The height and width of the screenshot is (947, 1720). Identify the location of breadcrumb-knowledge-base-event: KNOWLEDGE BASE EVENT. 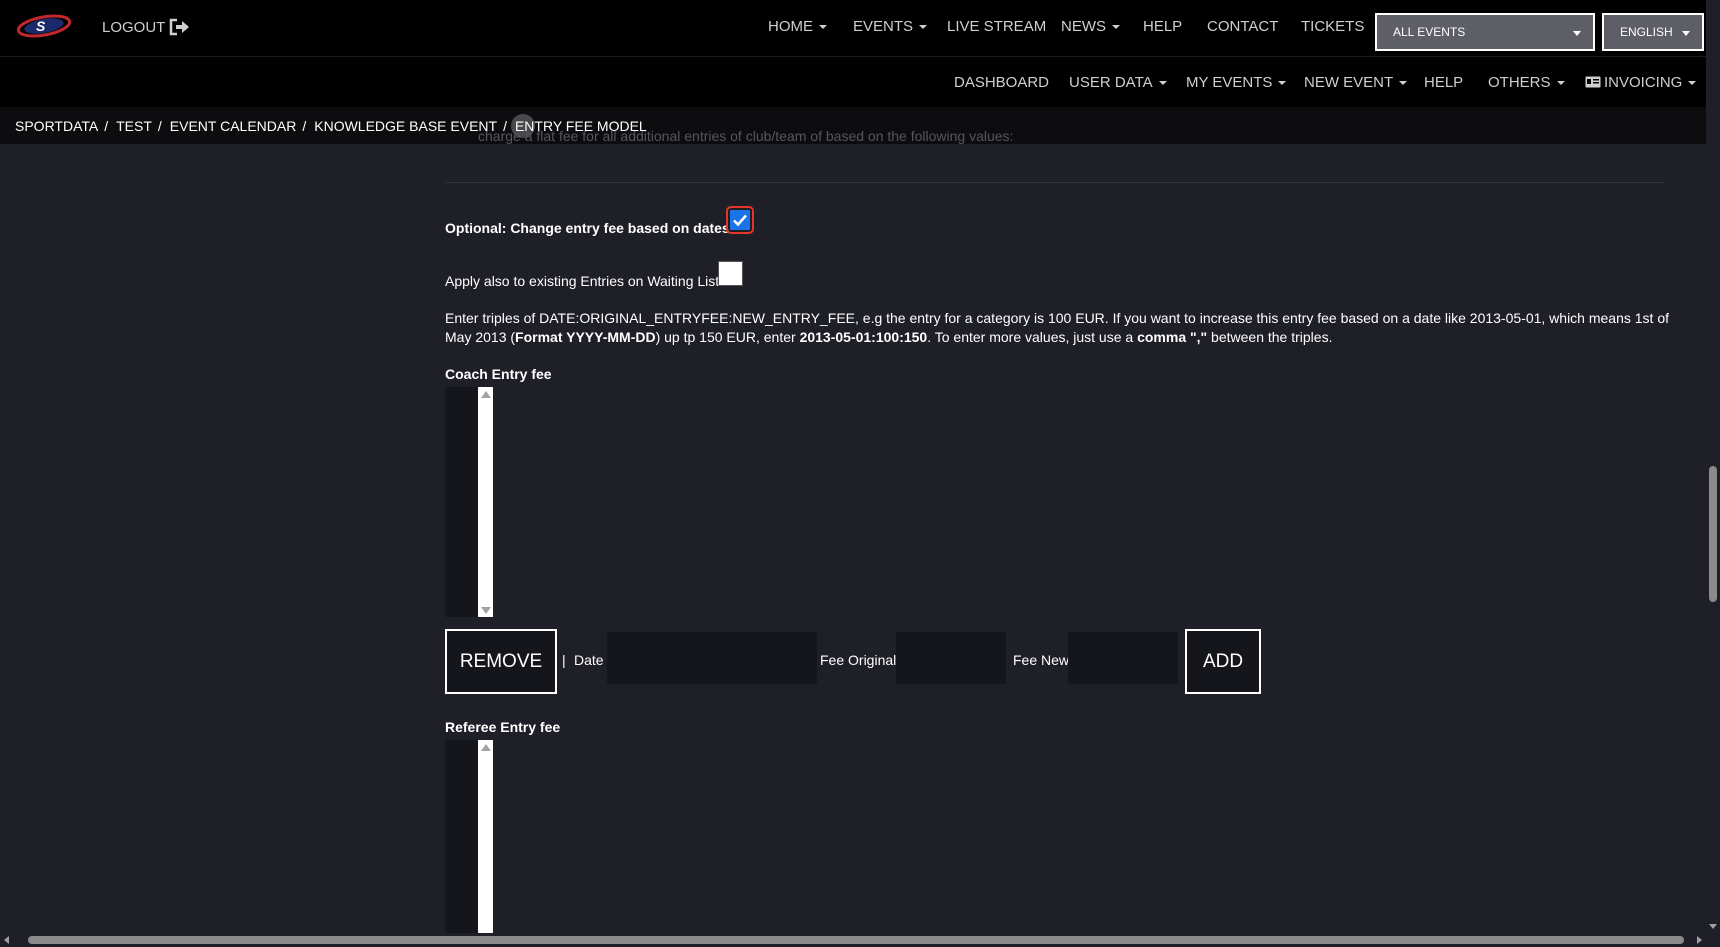
(405, 126).